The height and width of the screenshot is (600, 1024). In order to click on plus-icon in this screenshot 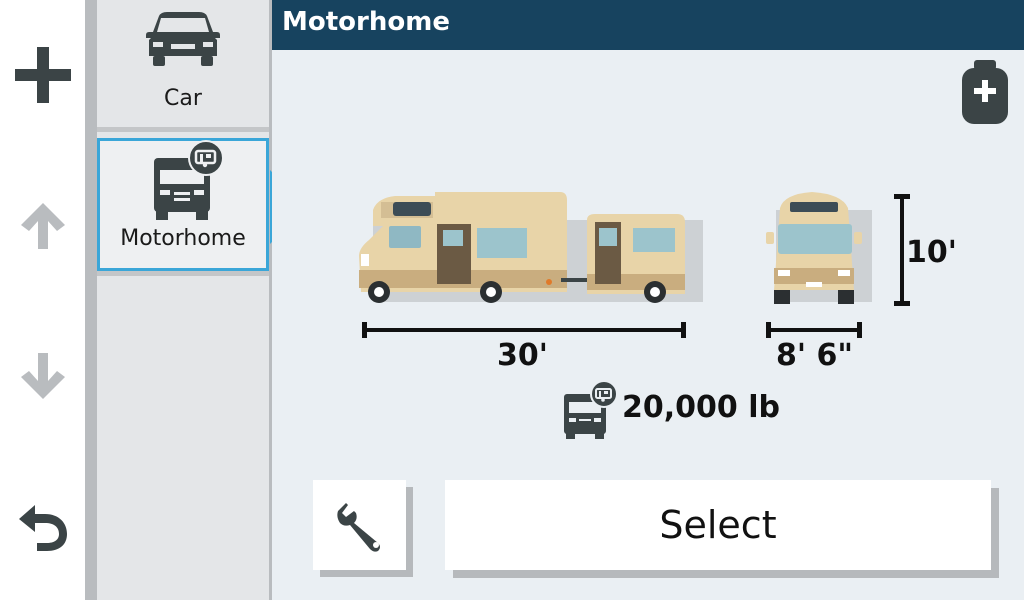, I will do `click(42, 75)`.